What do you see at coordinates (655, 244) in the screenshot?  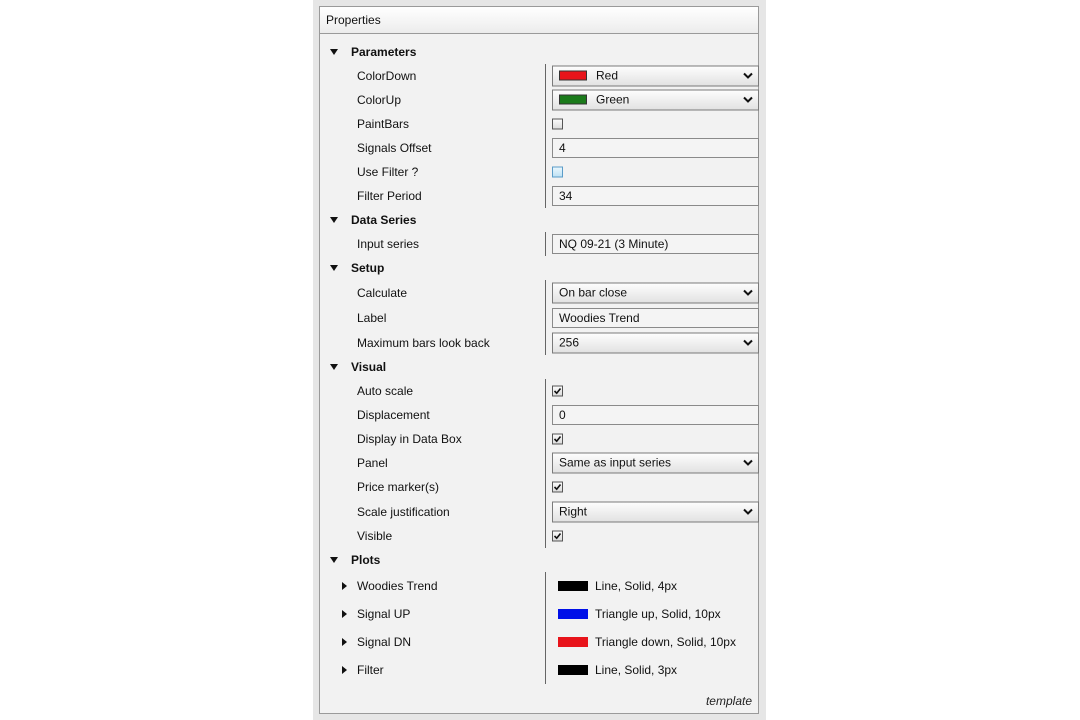 I see `input-series-field: NQ 09-21 (3 Minute)` at bounding box center [655, 244].